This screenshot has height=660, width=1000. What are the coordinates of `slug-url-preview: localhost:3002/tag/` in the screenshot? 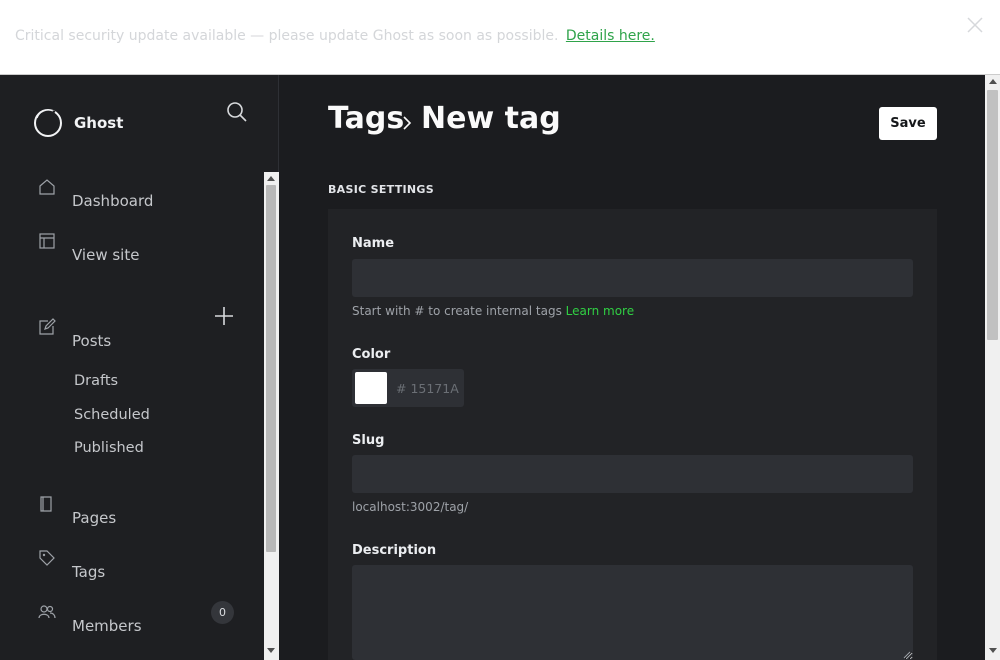 It's located at (410, 507).